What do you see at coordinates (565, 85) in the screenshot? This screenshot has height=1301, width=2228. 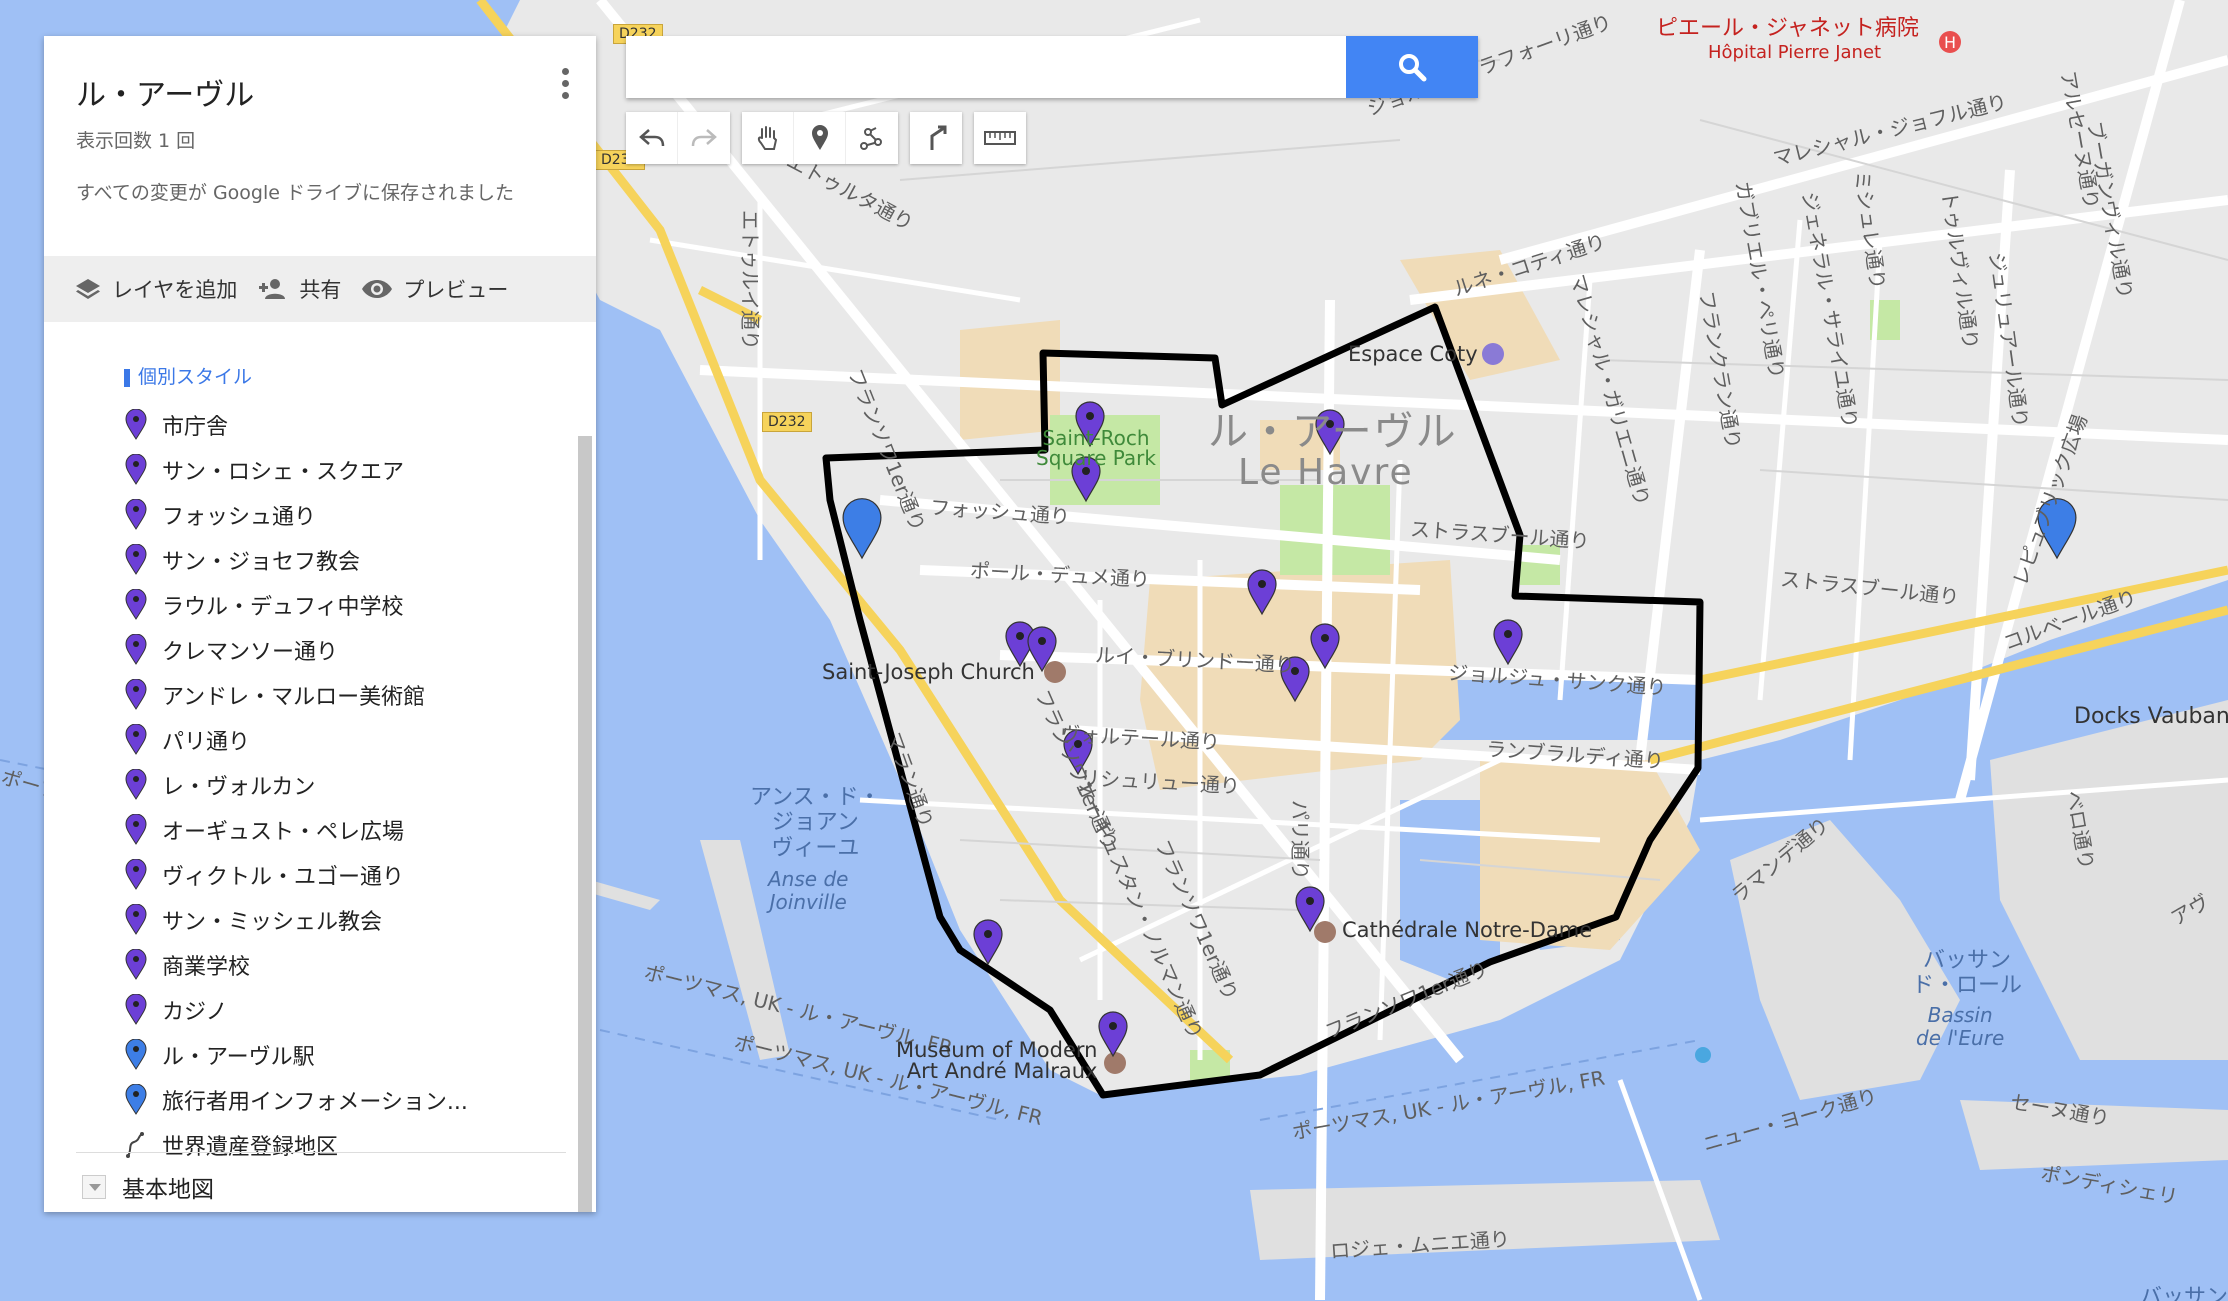 I see `more-options-icon` at bounding box center [565, 85].